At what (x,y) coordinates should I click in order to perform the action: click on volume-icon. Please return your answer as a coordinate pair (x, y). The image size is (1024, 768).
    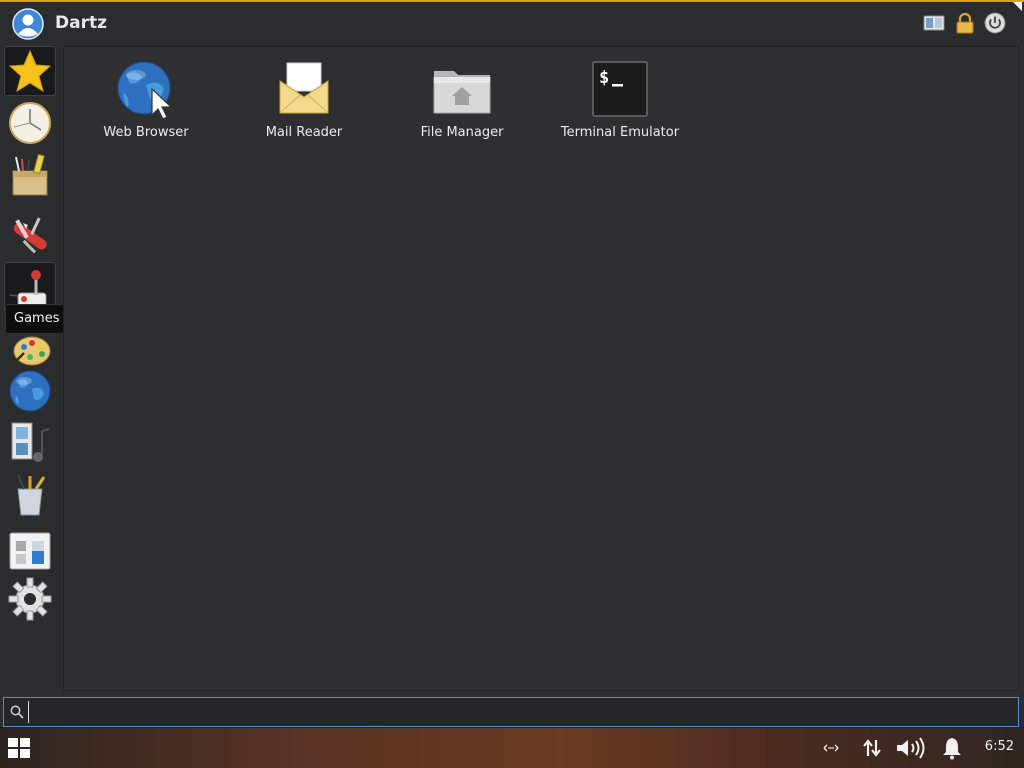
    Looking at the image, I should click on (911, 748).